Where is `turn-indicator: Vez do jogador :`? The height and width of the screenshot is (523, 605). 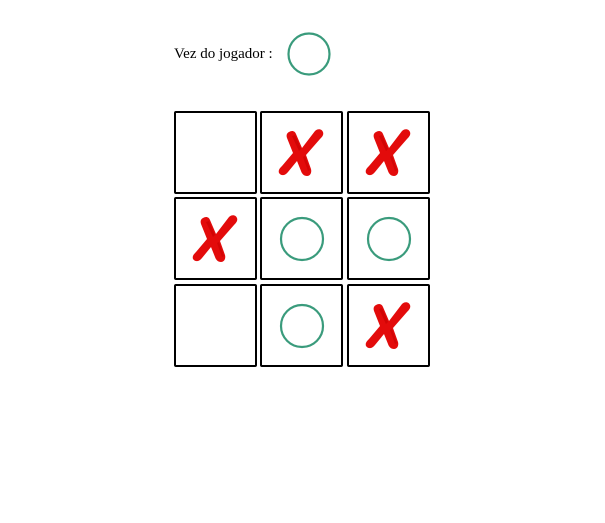
turn-indicator: Vez do jogador : is located at coordinates (252, 54).